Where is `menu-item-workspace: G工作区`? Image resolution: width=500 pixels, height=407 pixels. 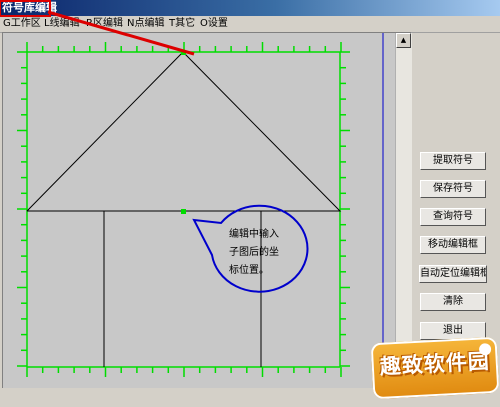
menu-item-workspace: G工作区 is located at coordinates (22, 24).